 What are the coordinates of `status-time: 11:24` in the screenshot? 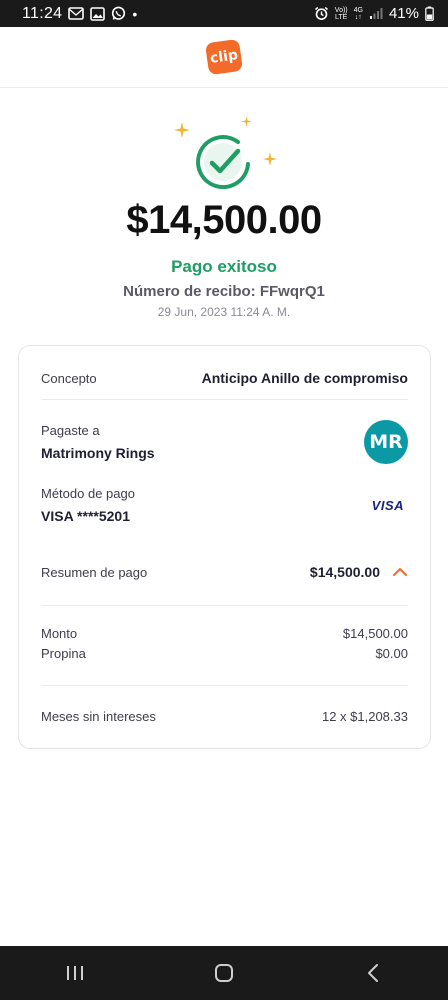 It's located at (42, 13).